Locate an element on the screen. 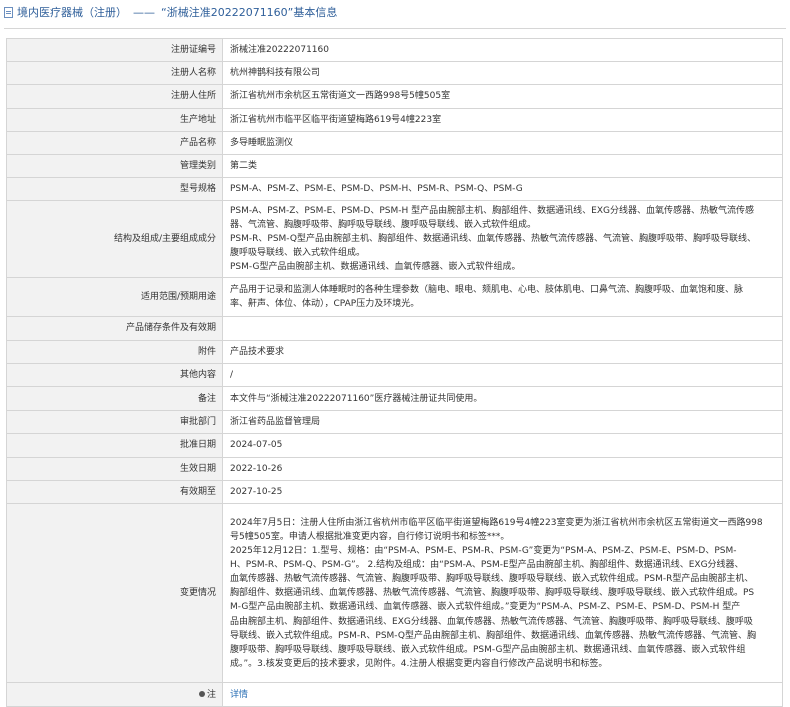 This screenshot has height=707, width=790. details-link: 详情 is located at coordinates (239, 695).